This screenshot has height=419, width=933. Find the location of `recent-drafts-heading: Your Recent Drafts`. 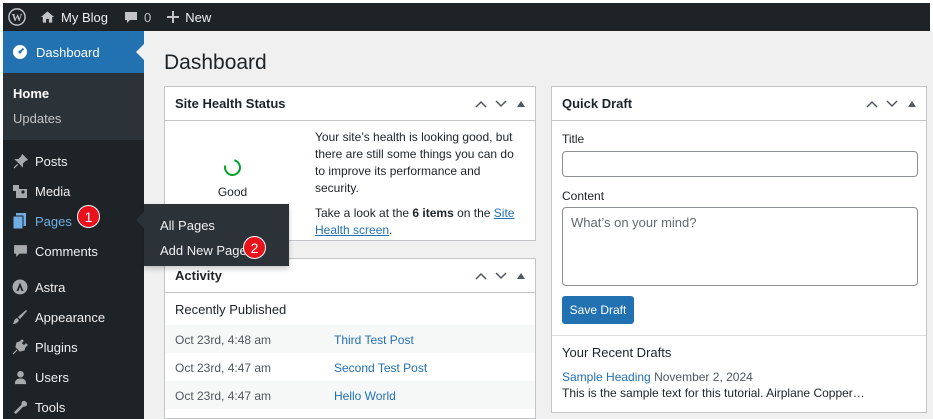

recent-drafts-heading: Your Recent Drafts is located at coordinates (617, 352).